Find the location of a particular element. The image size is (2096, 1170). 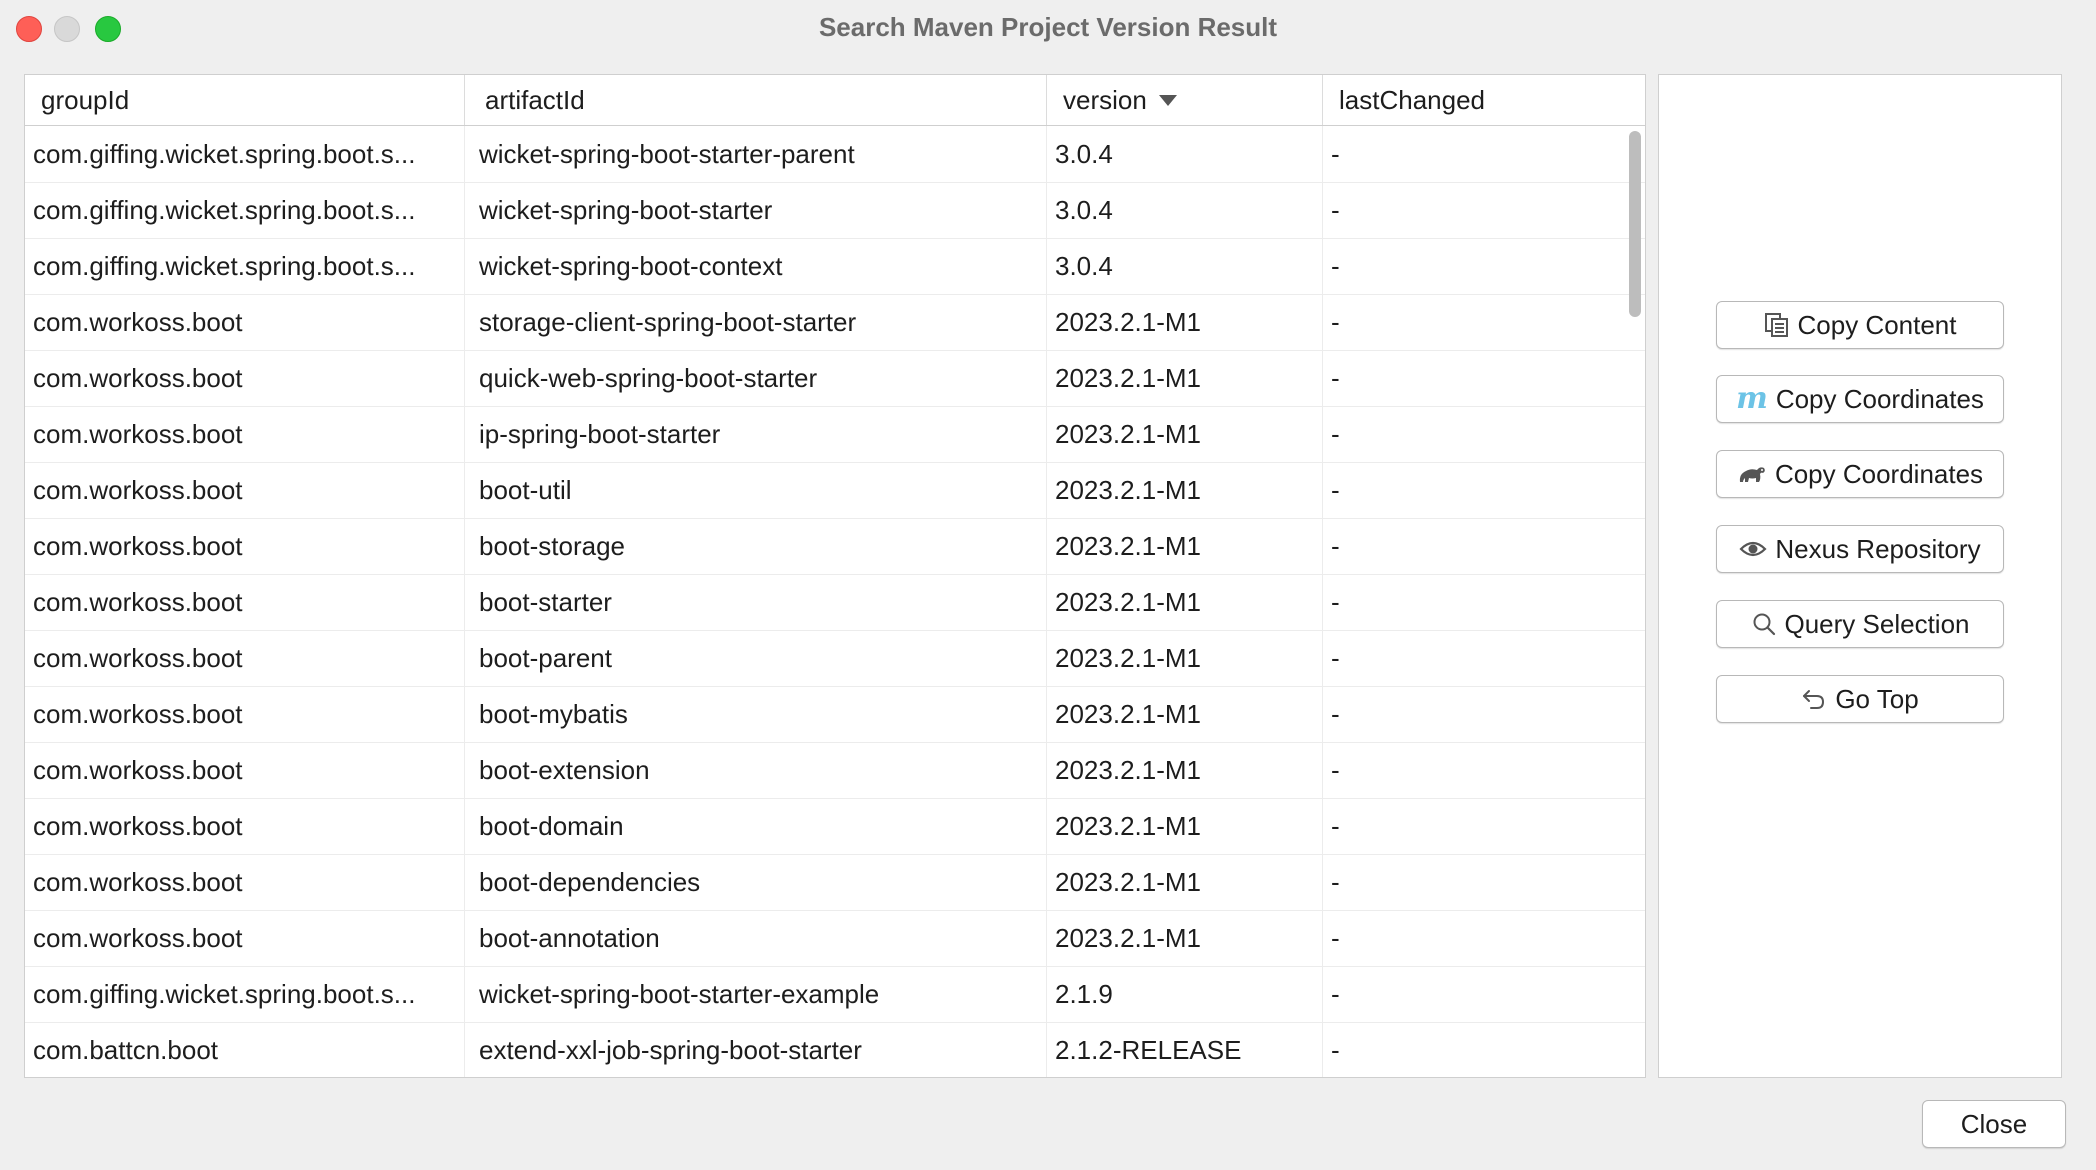

table-row: com.workoss.boot boot-util 2023.2.1-M1- is located at coordinates (835, 490).